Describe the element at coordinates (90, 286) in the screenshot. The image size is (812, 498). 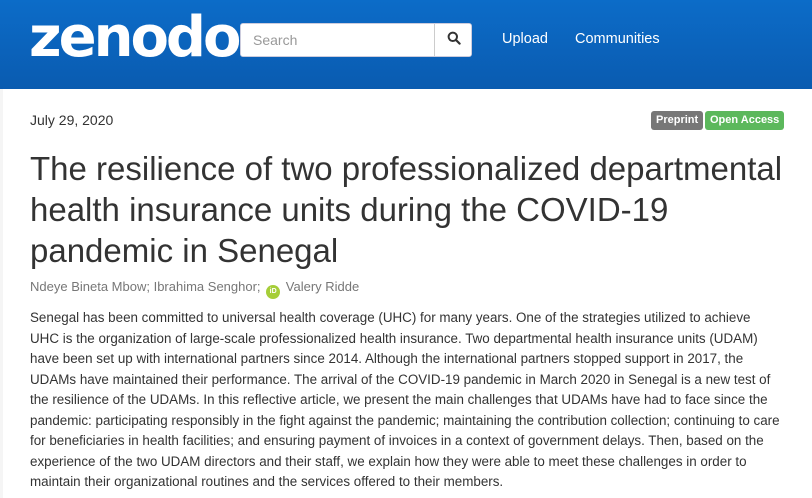
I see `author-name: Ndeye Bineta Mbow;` at that location.